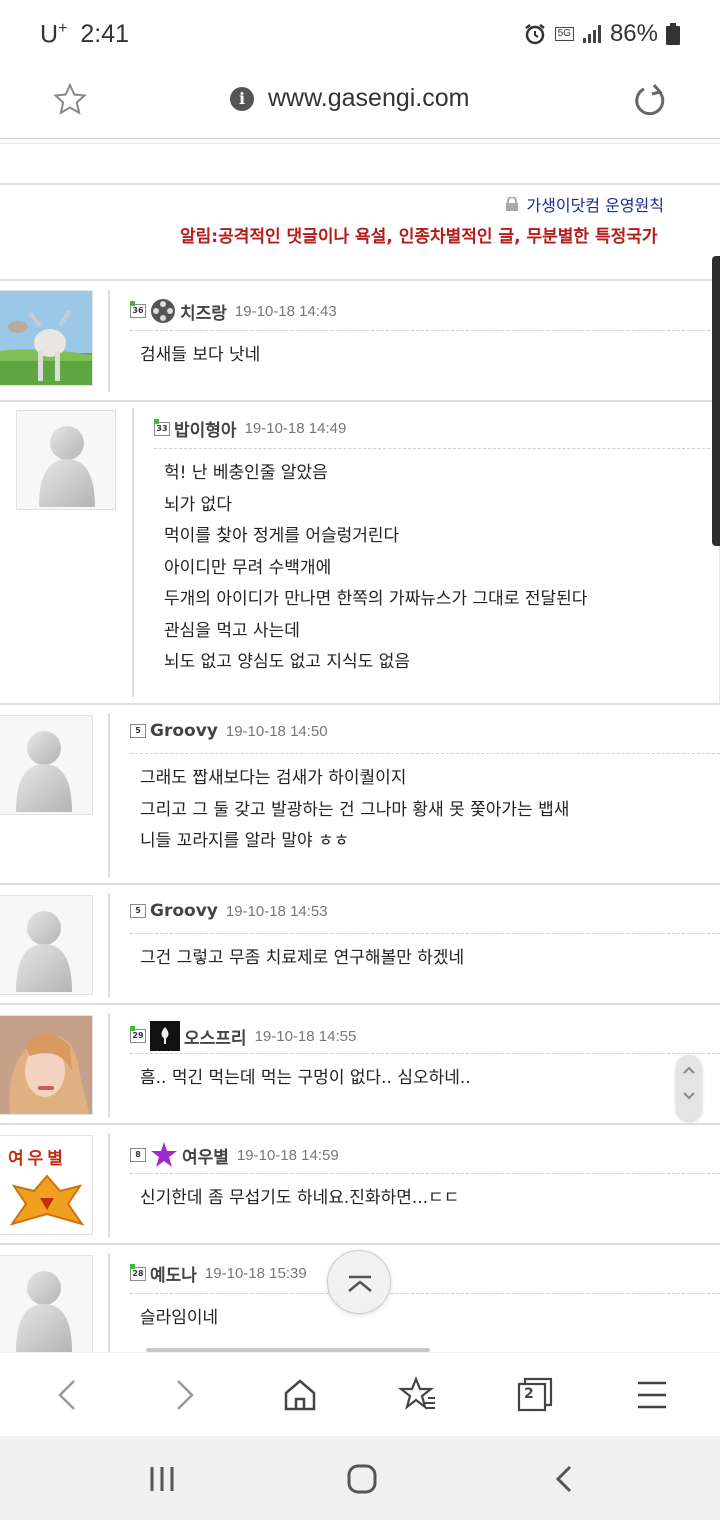 The width and height of the screenshot is (720, 1520). I want to click on comment-line: 먹이를 찾아 정게를 어슬렁거린다, so click(282, 536).